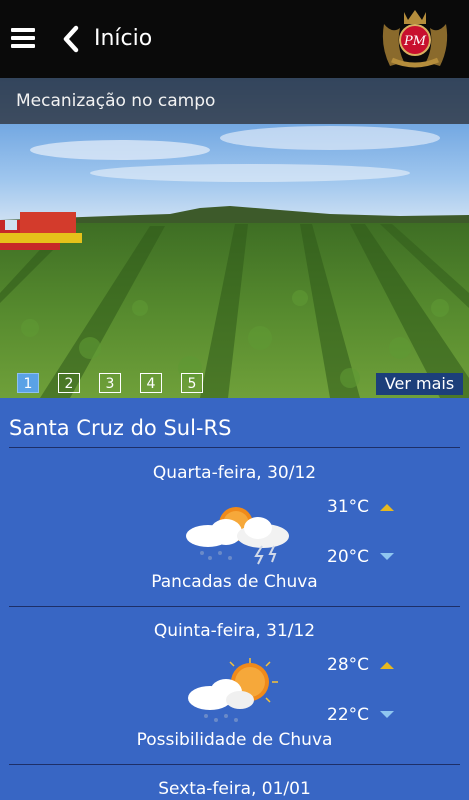 Image resolution: width=469 pixels, height=800 pixels. I want to click on storm-cloud-sun-icon, so click(237, 536).